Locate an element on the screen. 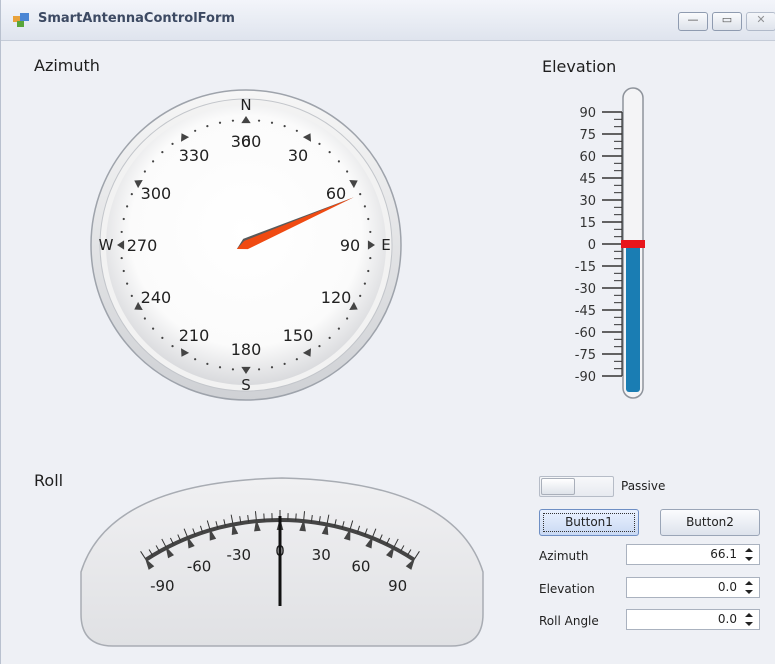  elevation-spinbox: 0.0 is located at coordinates (693, 587).